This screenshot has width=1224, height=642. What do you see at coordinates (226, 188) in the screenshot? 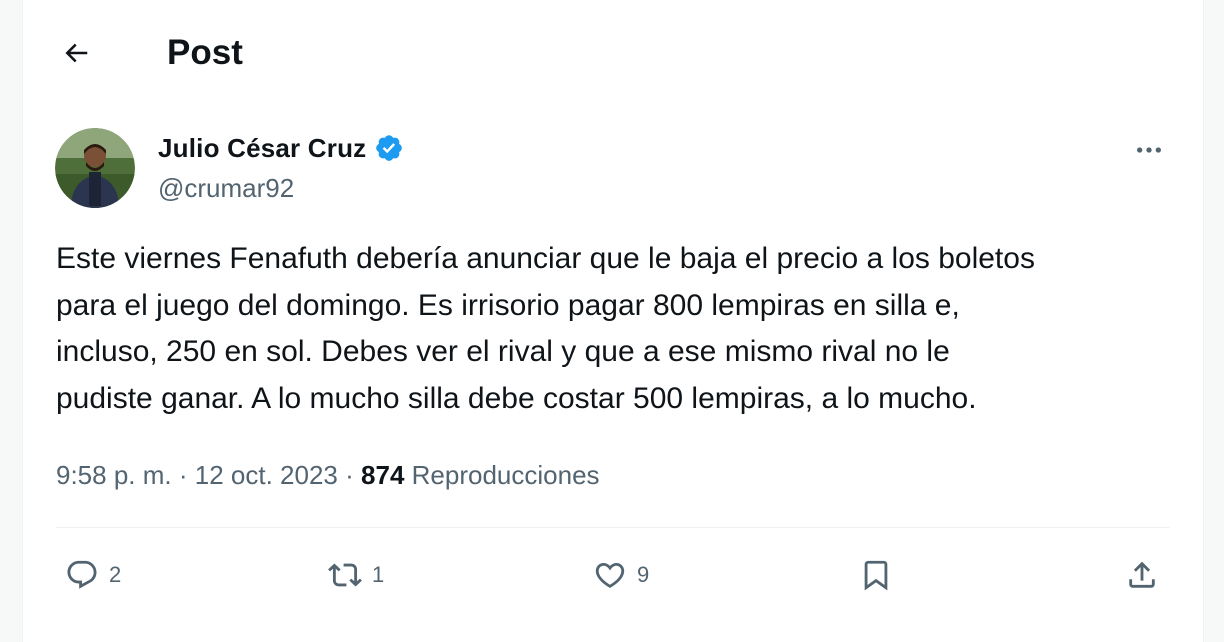
I see `author-handle: @crumar92` at bounding box center [226, 188].